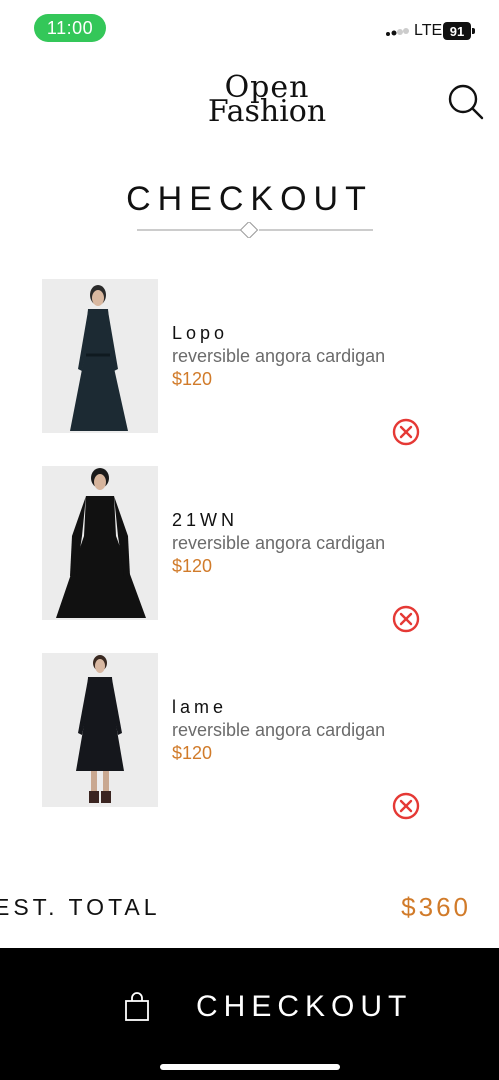 This screenshot has width=499, height=1080. I want to click on shopping-bag-icon, so click(137, 1006).